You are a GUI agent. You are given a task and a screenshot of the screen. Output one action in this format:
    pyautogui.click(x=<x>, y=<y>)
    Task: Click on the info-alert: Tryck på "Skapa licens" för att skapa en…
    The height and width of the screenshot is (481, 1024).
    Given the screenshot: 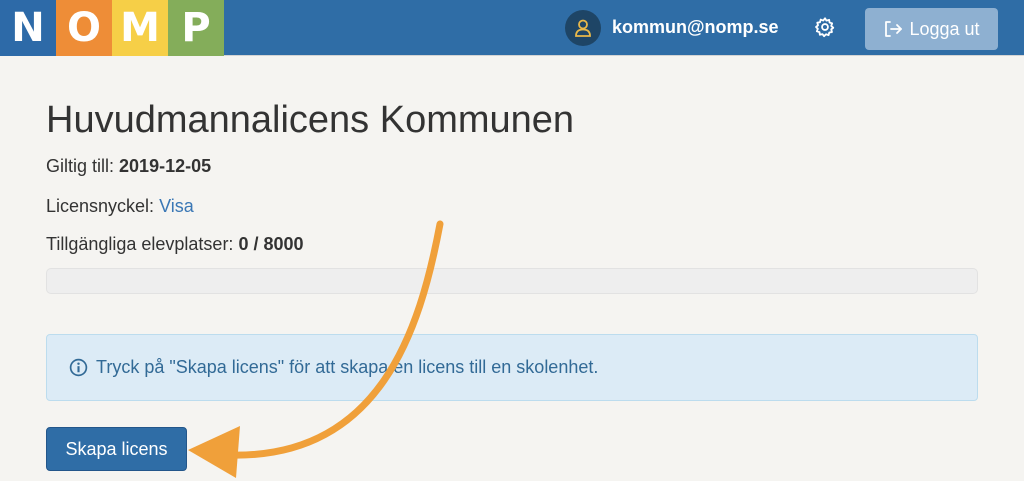 What is the action you would take?
    pyautogui.click(x=512, y=367)
    